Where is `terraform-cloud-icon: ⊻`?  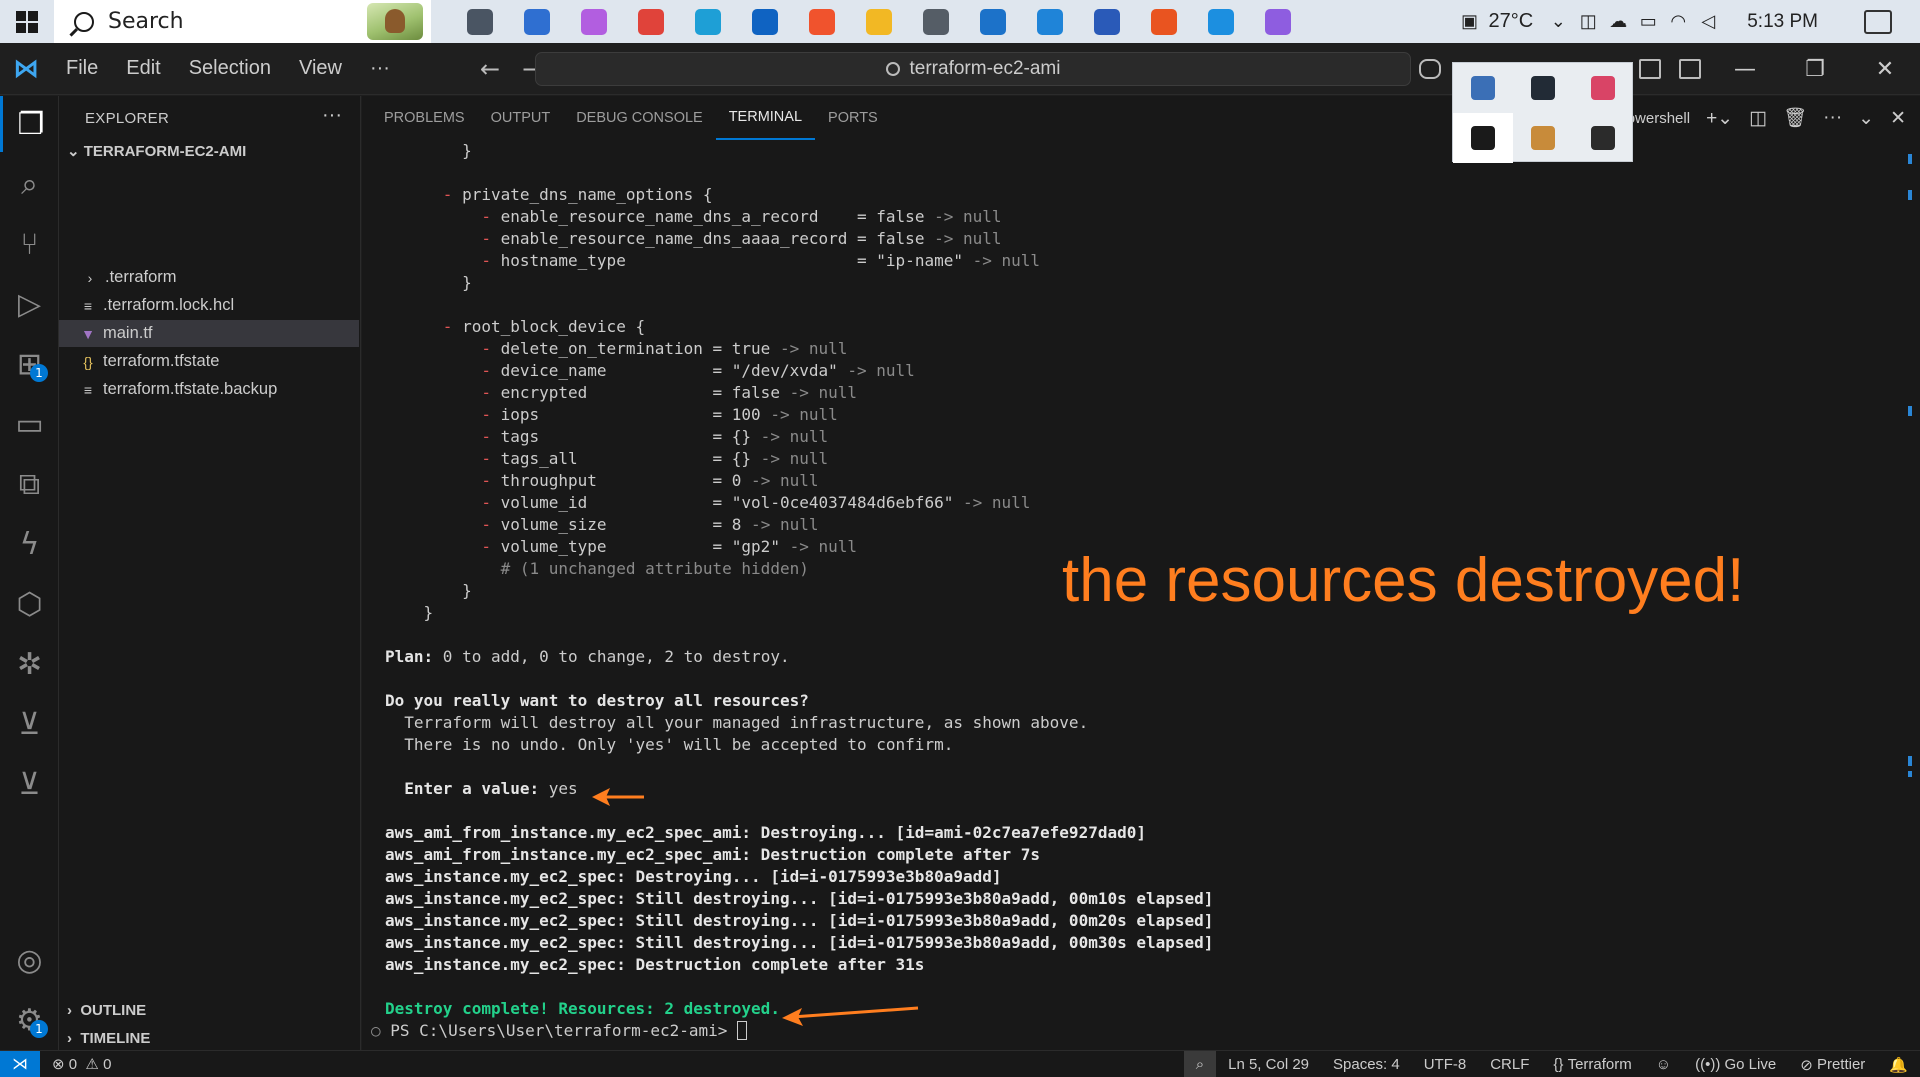 terraform-cloud-icon: ⊻ is located at coordinates (29, 784).